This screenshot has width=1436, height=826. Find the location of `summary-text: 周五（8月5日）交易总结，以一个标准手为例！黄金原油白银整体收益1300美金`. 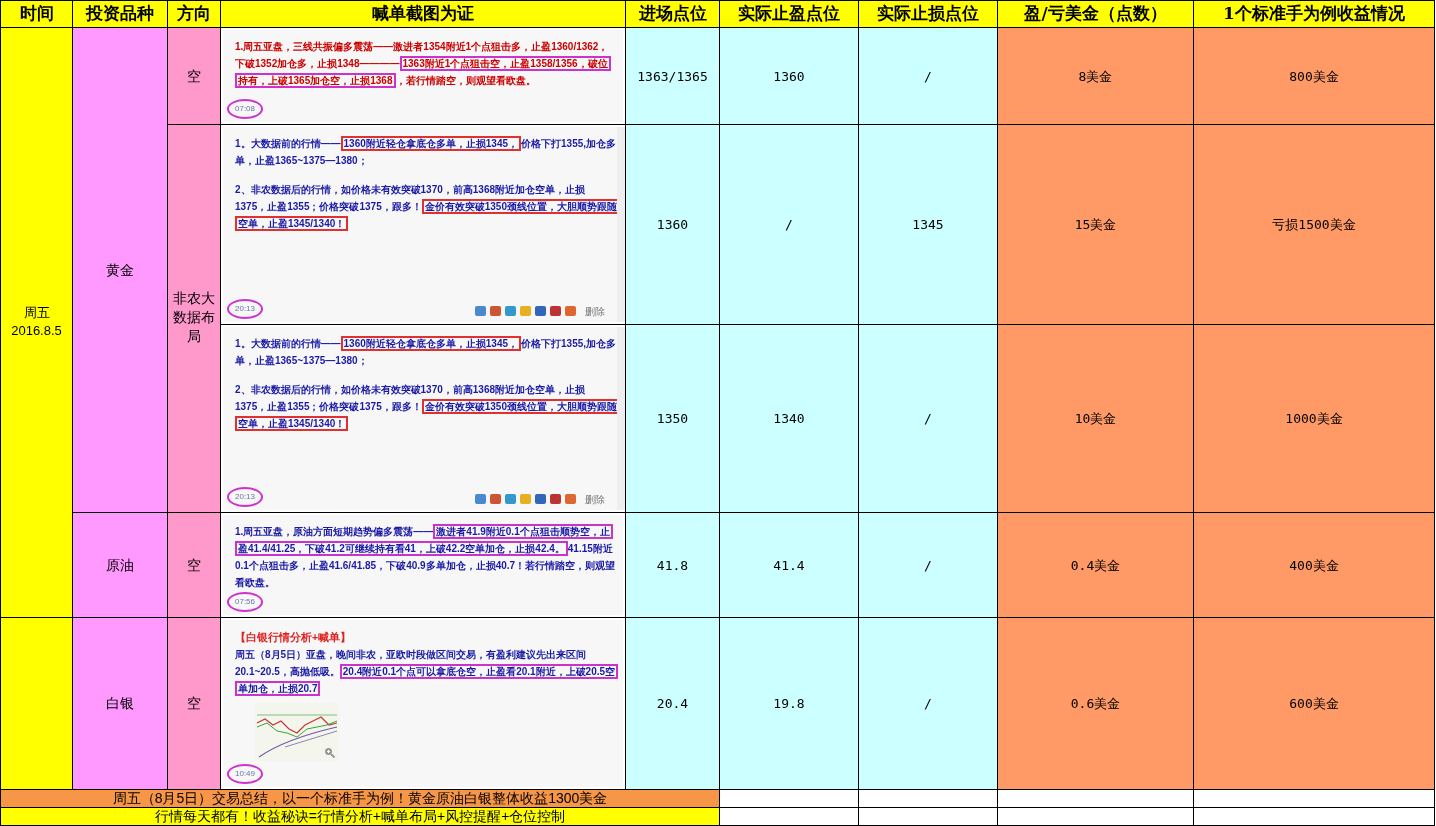

summary-text: 周五（8月5日）交易总结，以一个标准手为例！黄金原油白银整体收益1300美金 is located at coordinates (360, 798).